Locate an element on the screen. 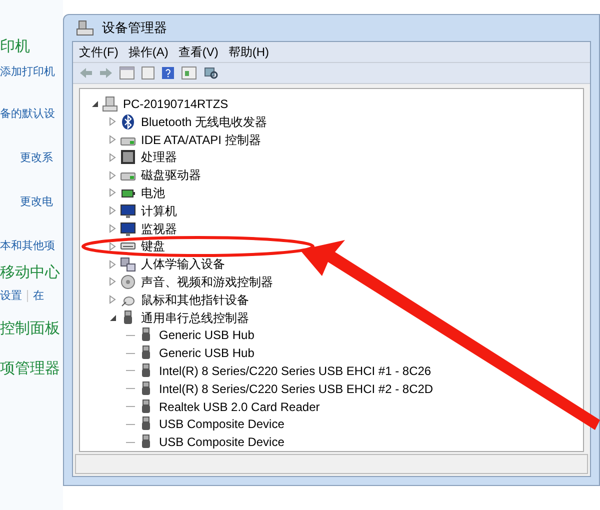 This screenshot has width=600, height=510. menu-item: 操作(A) is located at coordinates (148, 52).